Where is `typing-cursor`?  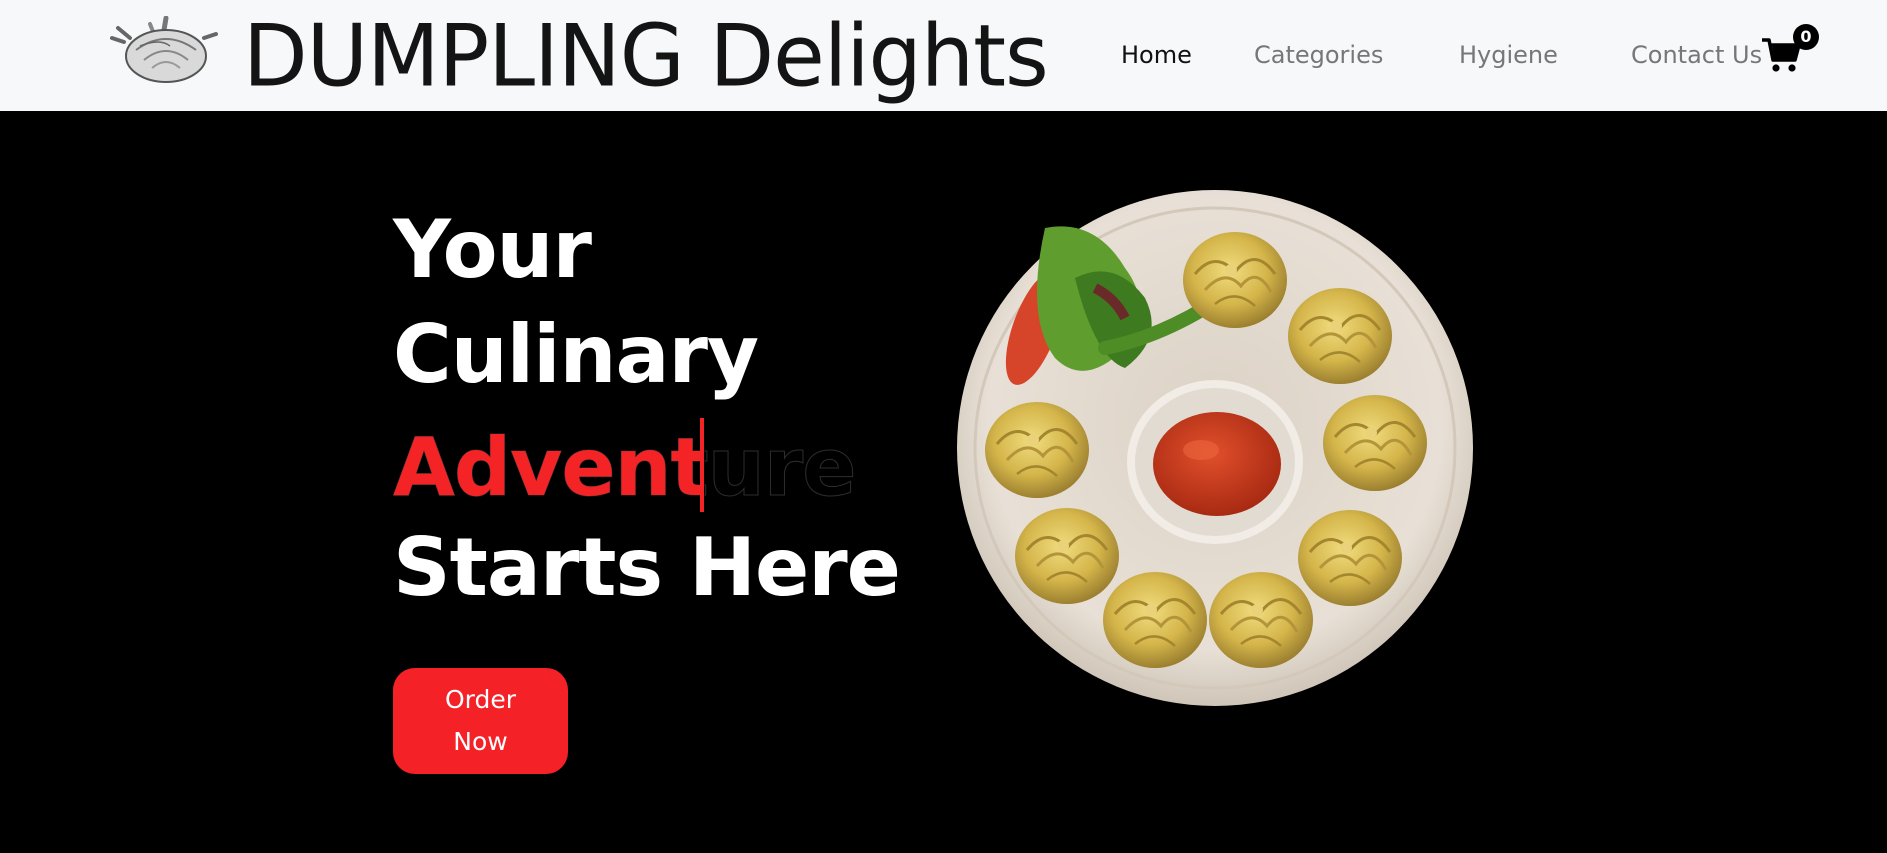 typing-cursor is located at coordinates (702, 465).